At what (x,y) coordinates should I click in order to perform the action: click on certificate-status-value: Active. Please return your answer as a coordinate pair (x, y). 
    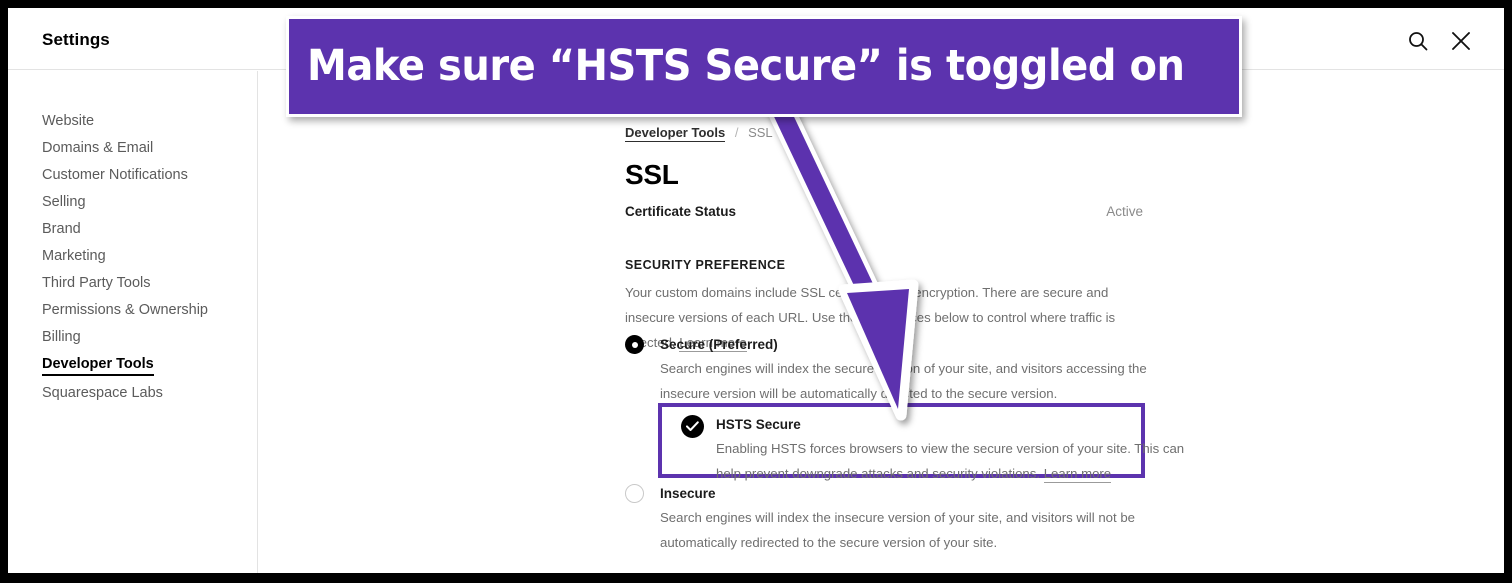
    Looking at the image, I should click on (1124, 211).